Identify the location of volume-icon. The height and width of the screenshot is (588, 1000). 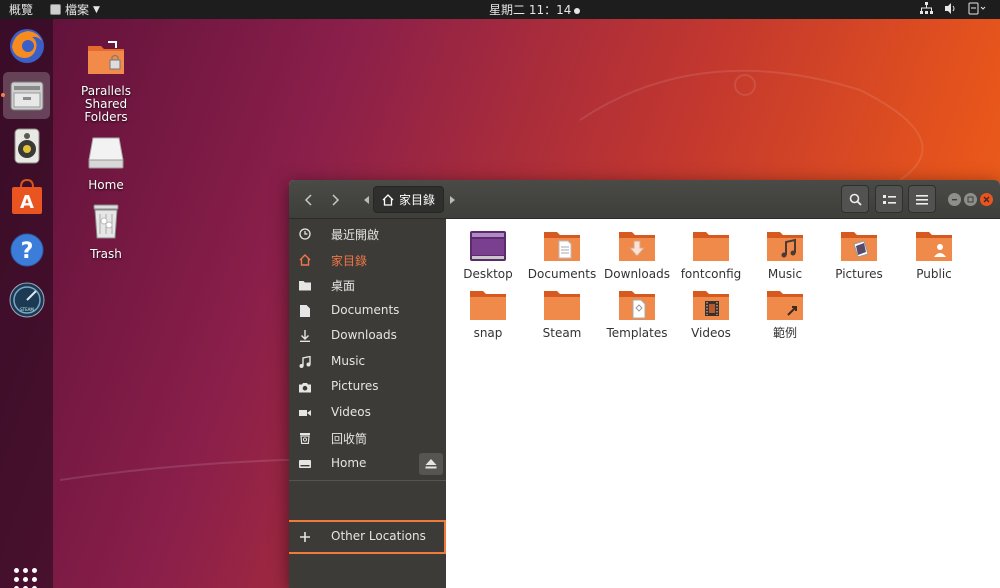
(950, 8).